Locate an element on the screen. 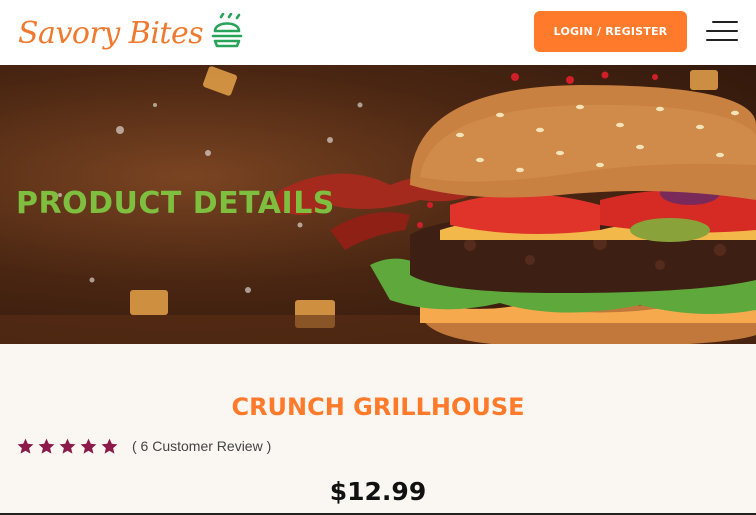  review-count-link: ( 6 Customer Review ) is located at coordinates (201, 446).